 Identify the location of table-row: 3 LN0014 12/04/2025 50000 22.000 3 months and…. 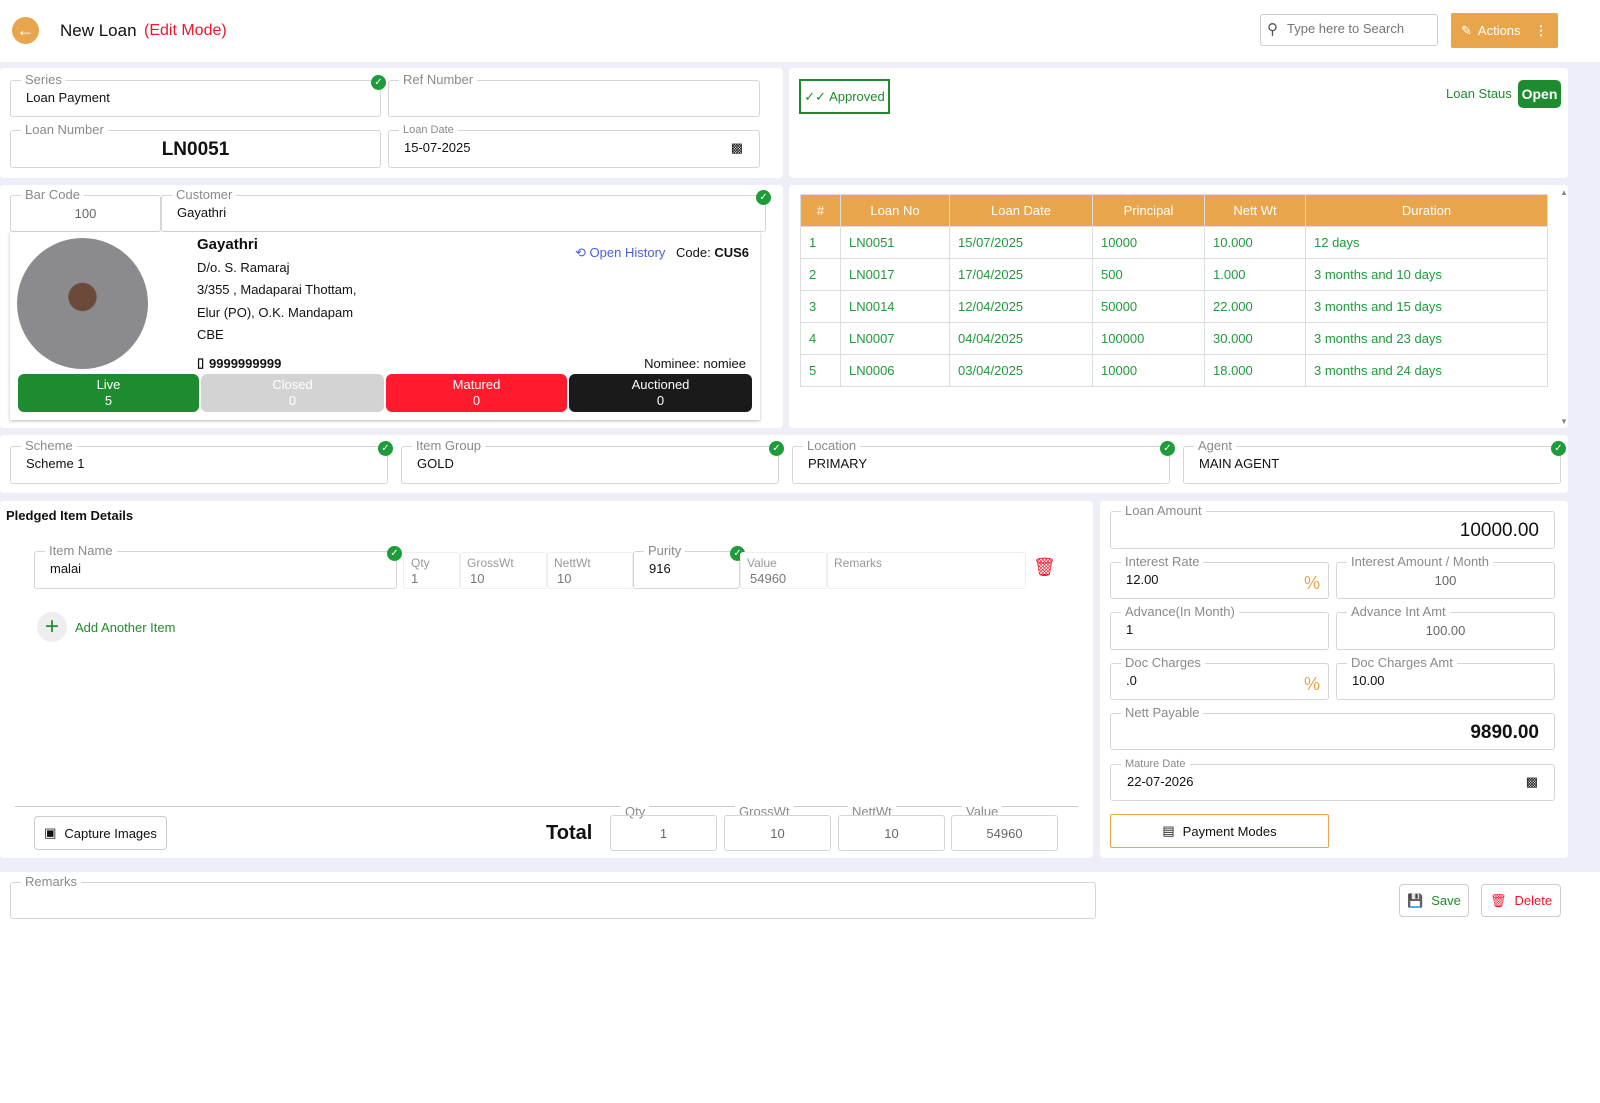
(1174, 306).